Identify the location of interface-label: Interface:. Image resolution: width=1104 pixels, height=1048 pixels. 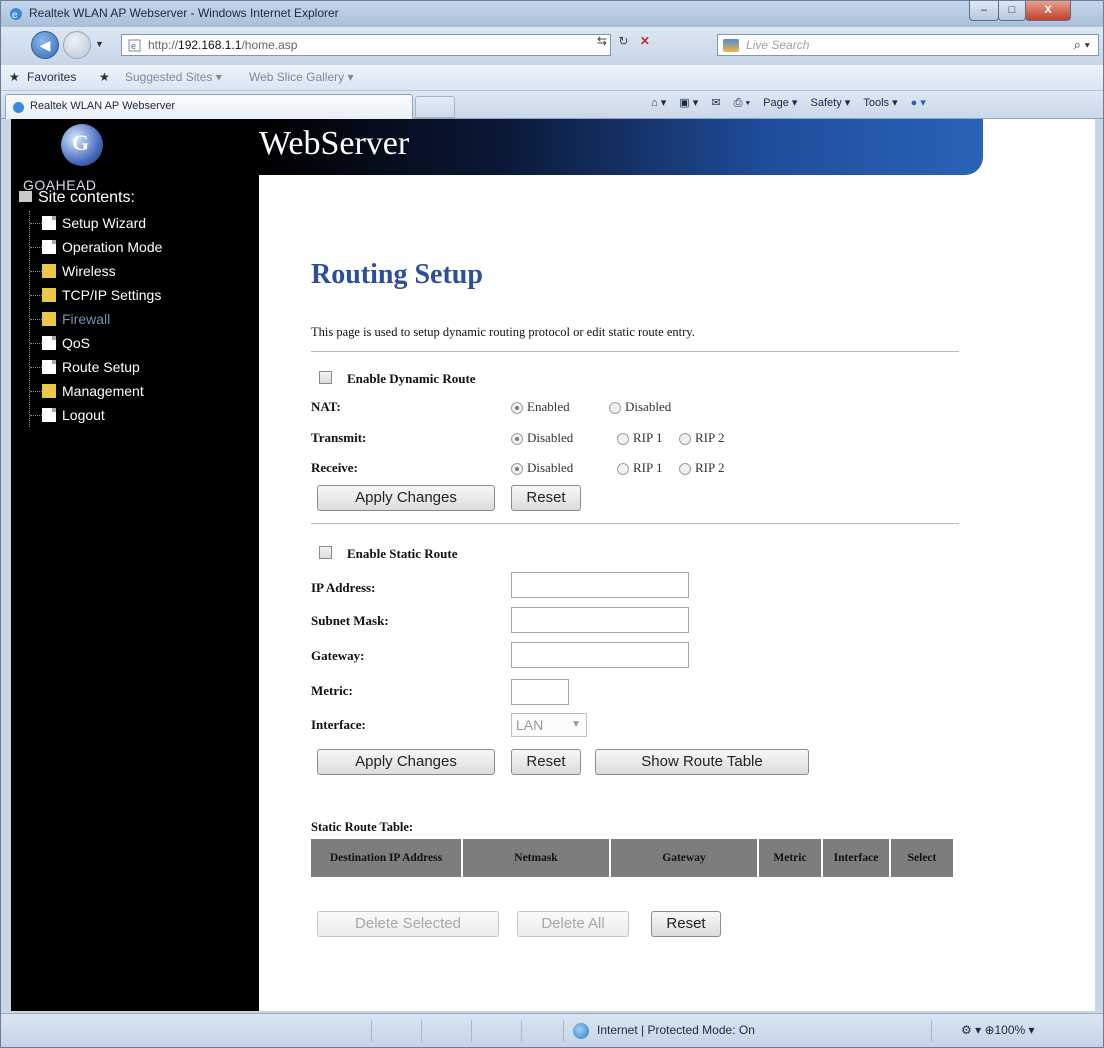
(338, 724).